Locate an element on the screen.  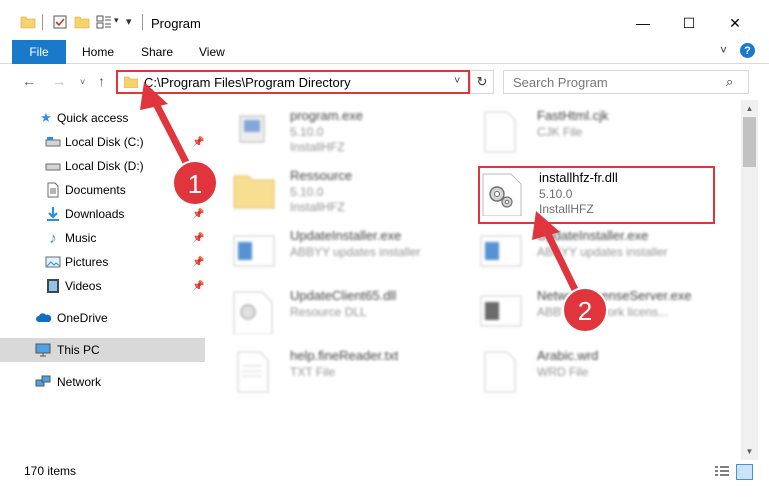
tab-home: Home is located at coordinates (98, 52).